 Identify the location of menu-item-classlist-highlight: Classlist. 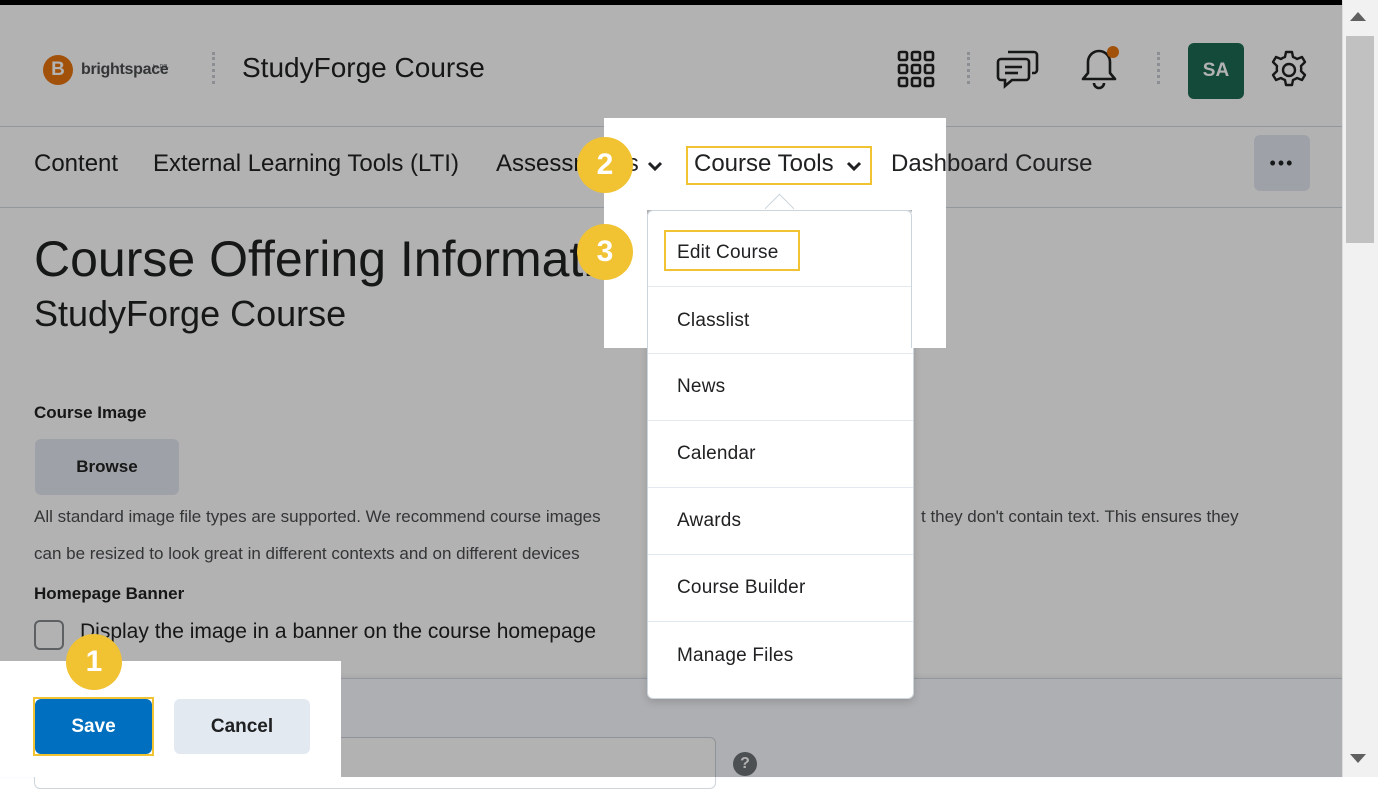
(779, 320).